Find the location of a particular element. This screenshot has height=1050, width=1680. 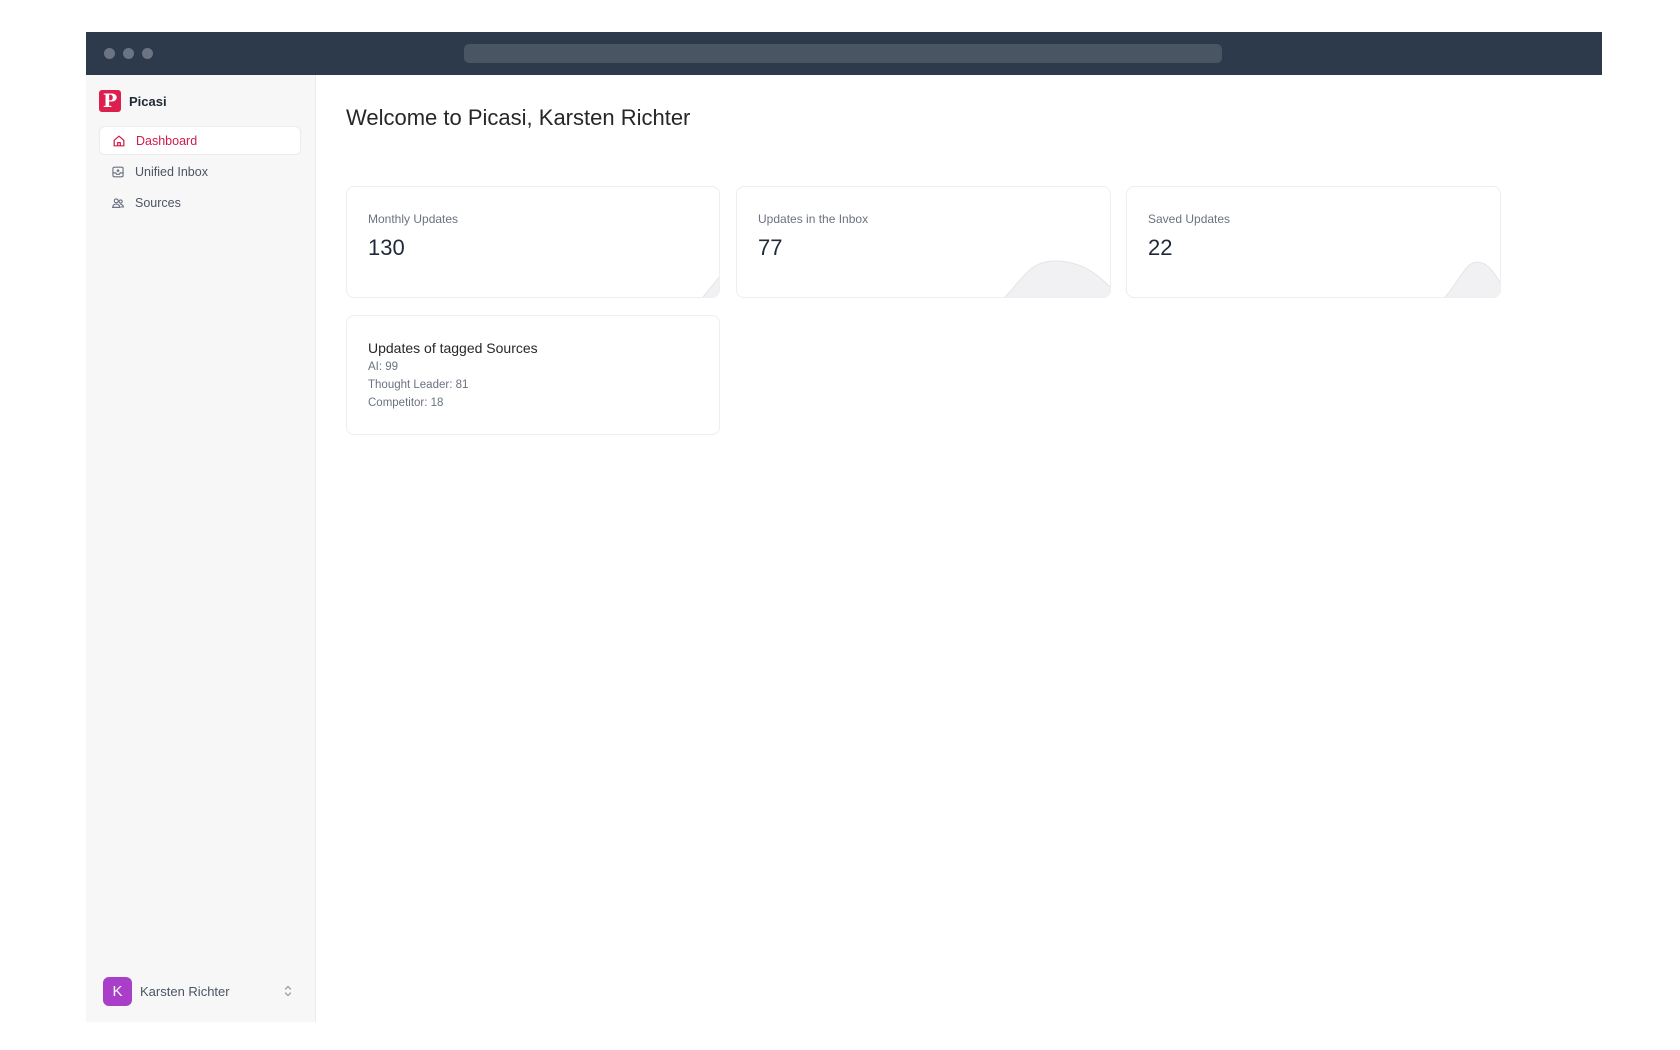

sidebar-item-sources: Sources is located at coordinates (200, 202).